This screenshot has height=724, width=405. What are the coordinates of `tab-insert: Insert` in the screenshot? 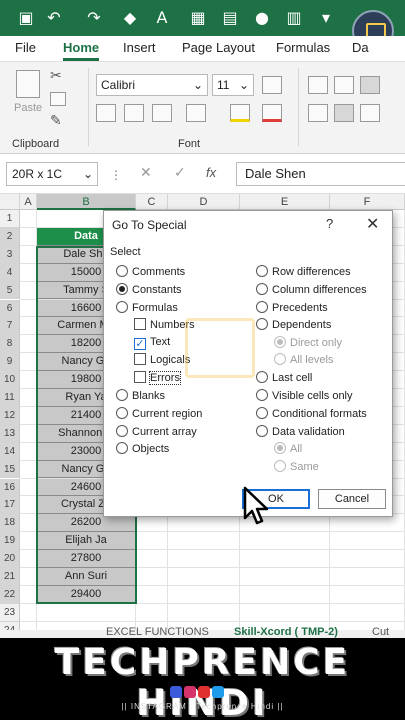 It's located at (139, 47).